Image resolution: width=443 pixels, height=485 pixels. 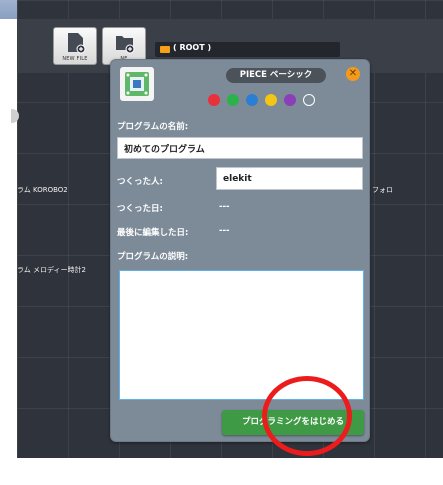 I want to click on new-file-button: NEW FILE, so click(x=75, y=46).